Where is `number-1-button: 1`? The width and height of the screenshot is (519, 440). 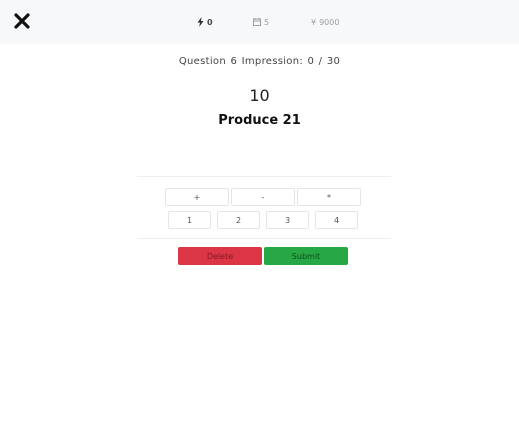
number-1-button: 1 is located at coordinates (189, 220).